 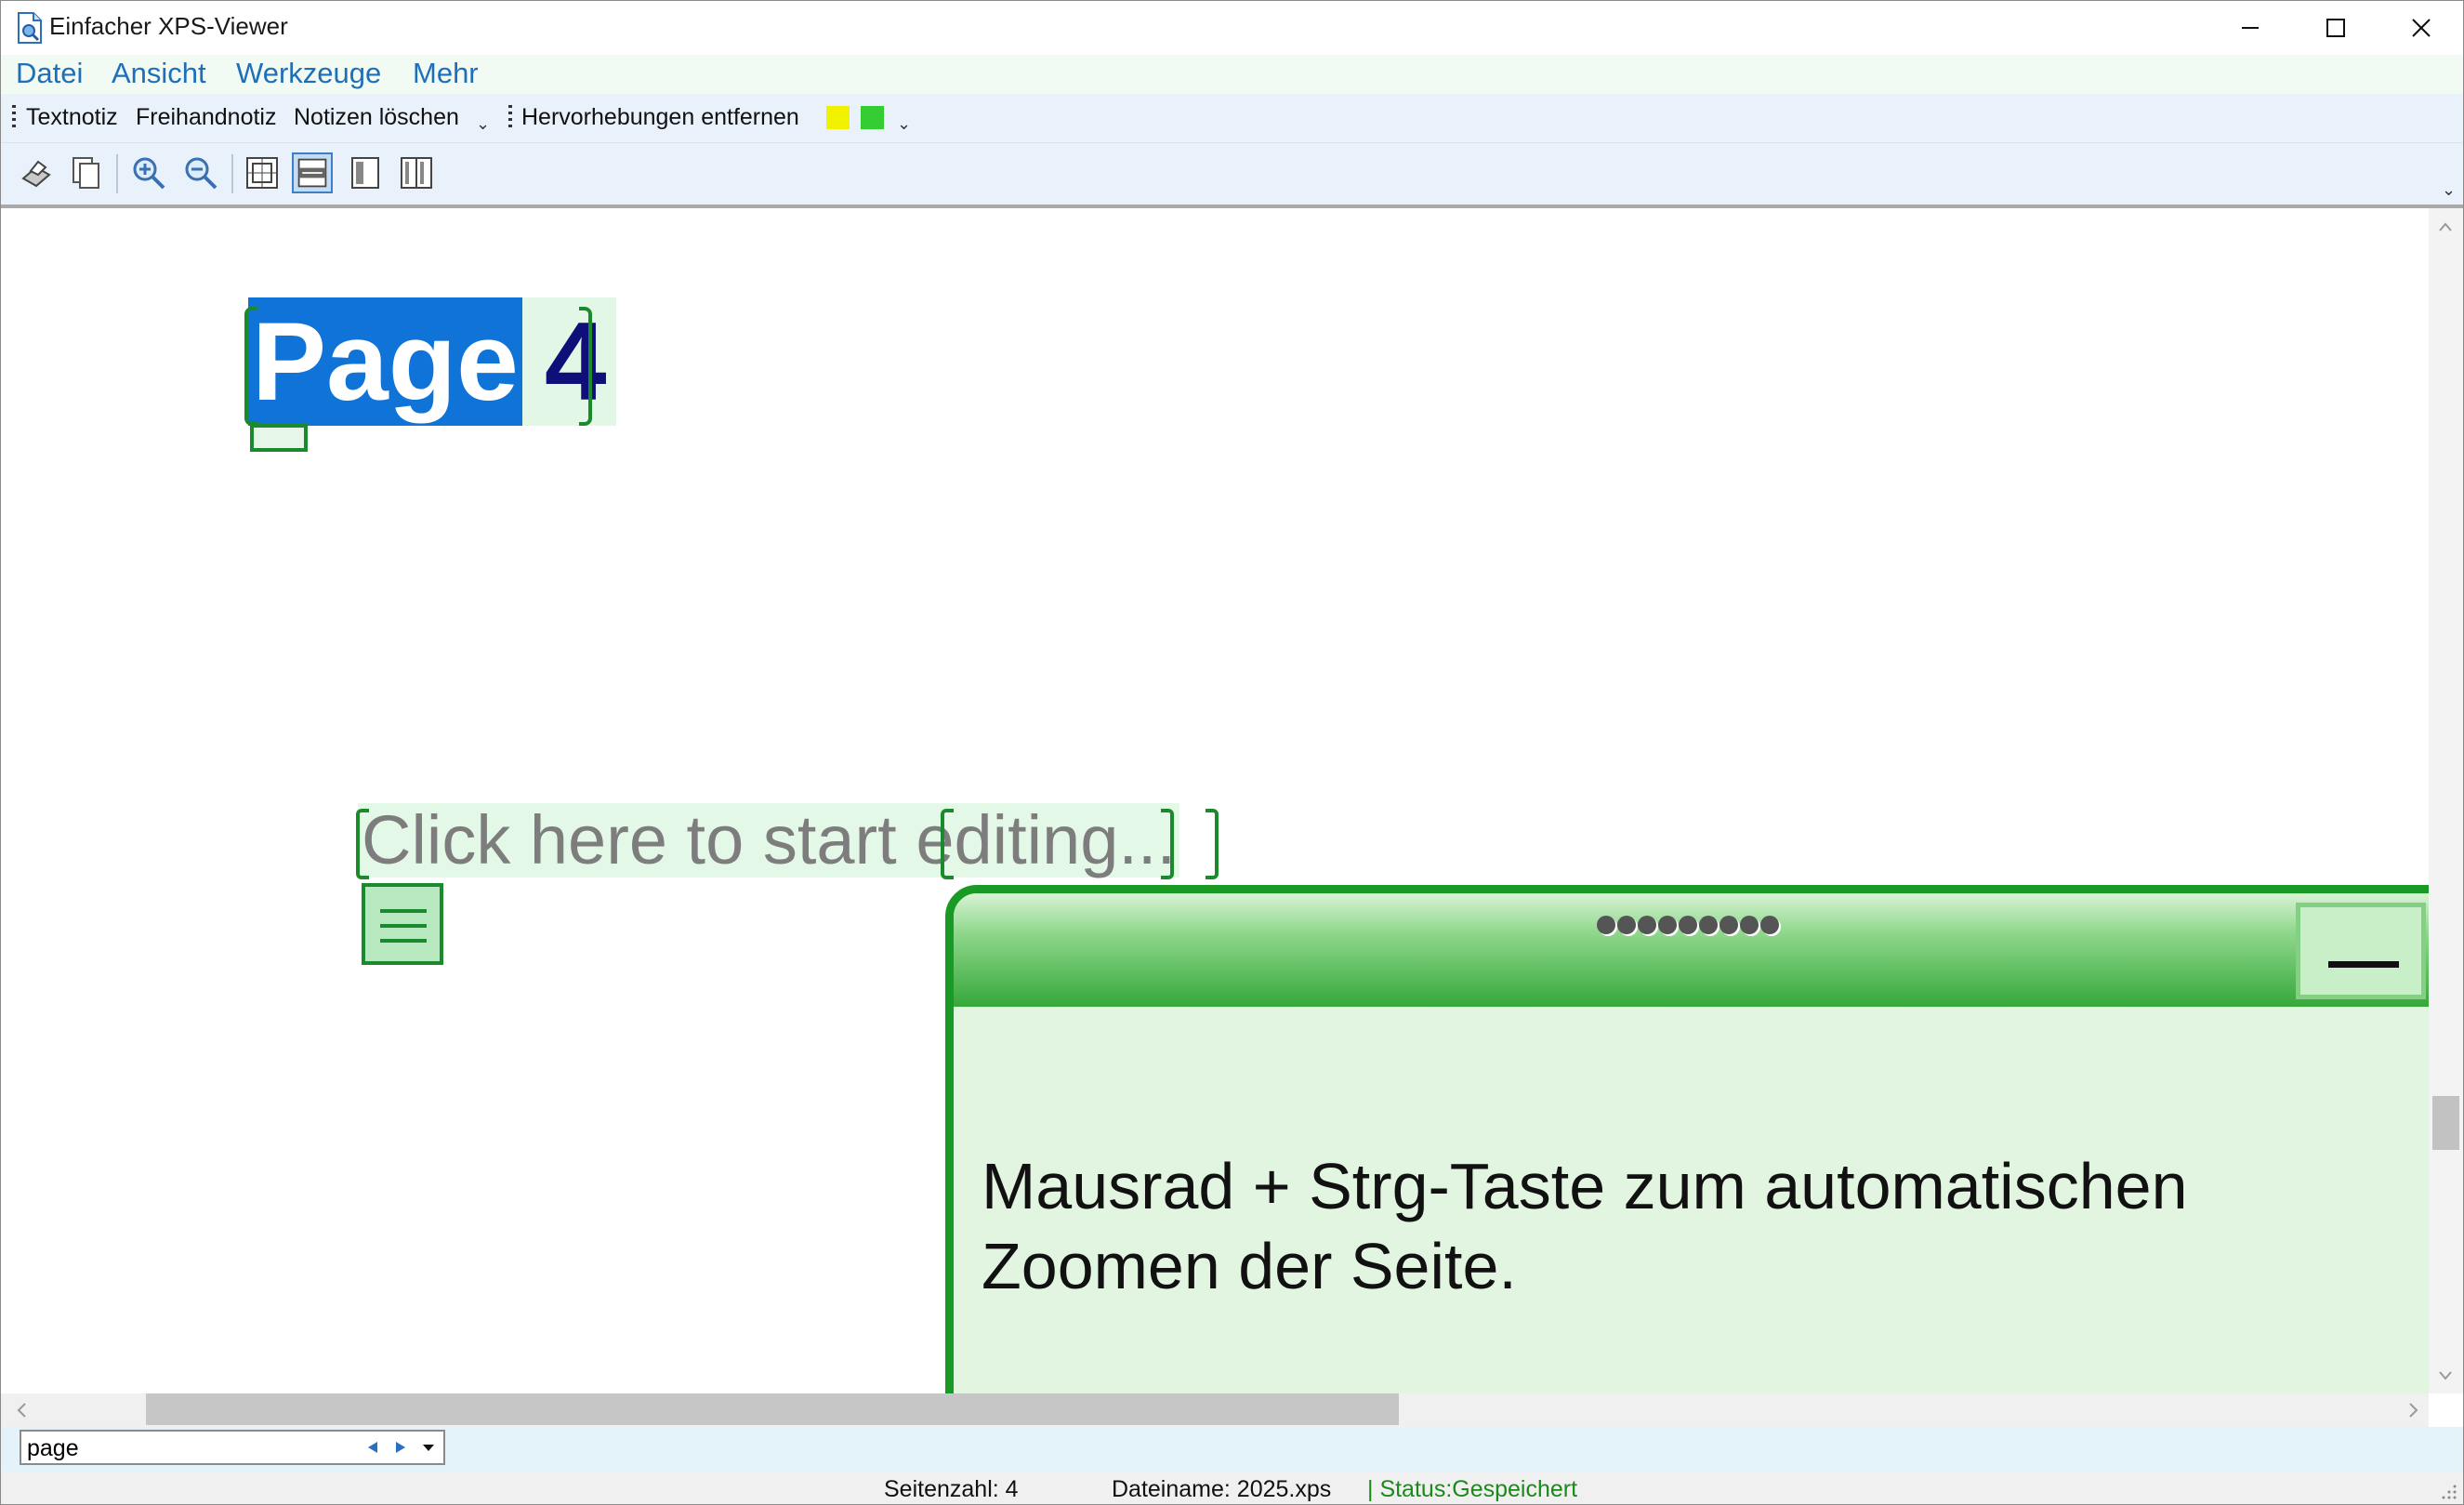 I want to click on drag-handle-icon, so click(x=1688, y=925).